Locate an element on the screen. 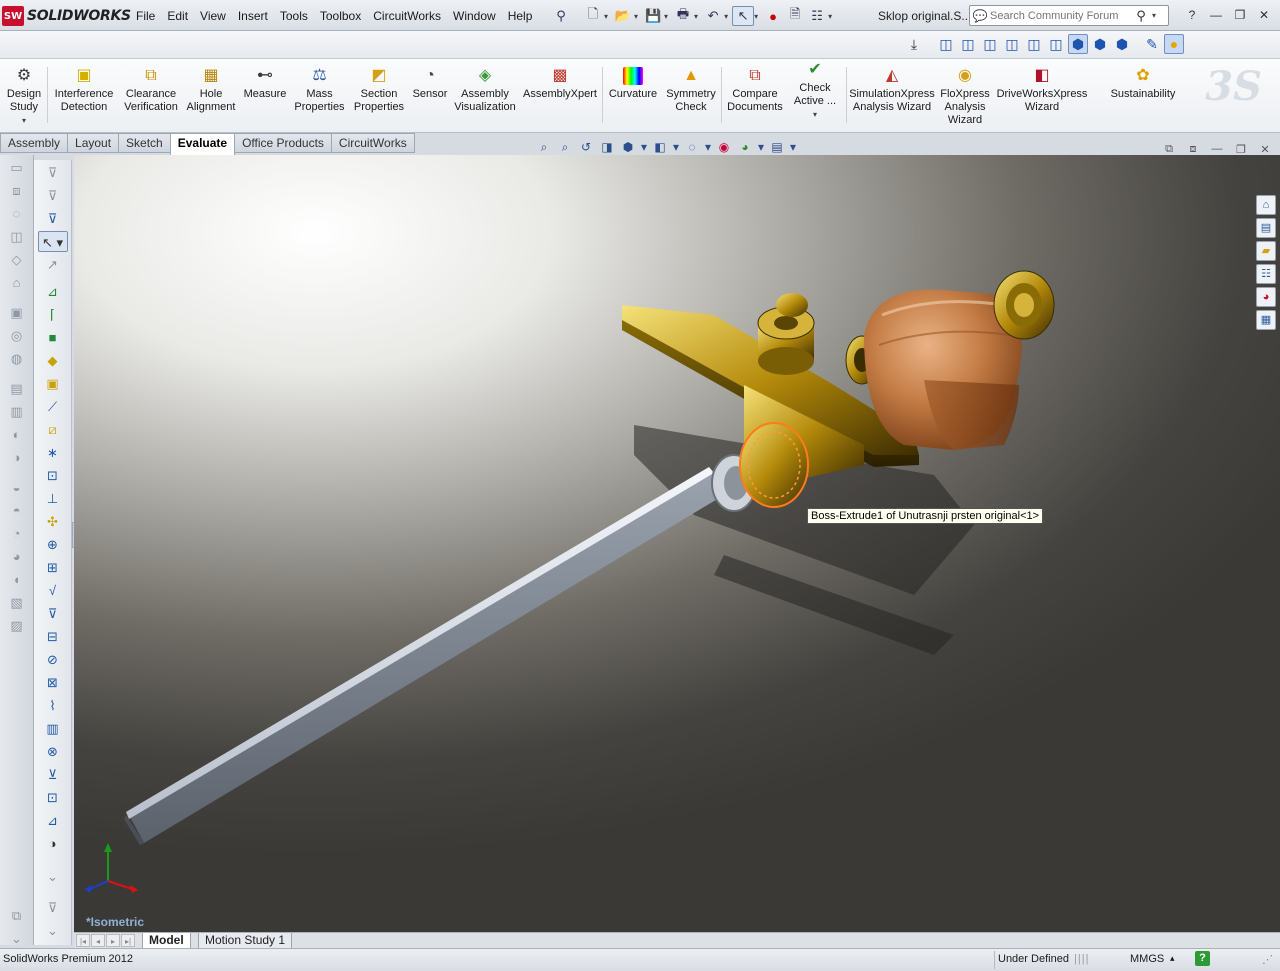  dock-tool-19-icon: ▧ is located at coordinates (17, 603).